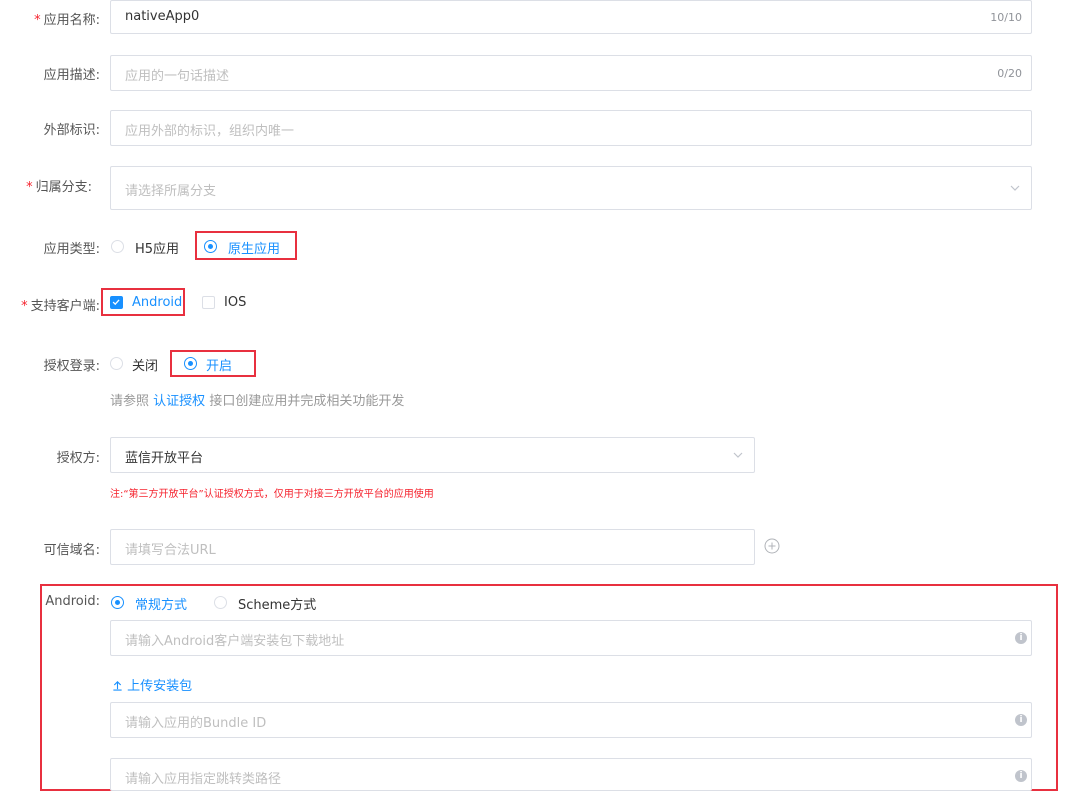 This screenshot has width=1079, height=791. What do you see at coordinates (432, 547) in the screenshot?
I see `trusted-domain-input: 请填写合法URL` at bounding box center [432, 547].